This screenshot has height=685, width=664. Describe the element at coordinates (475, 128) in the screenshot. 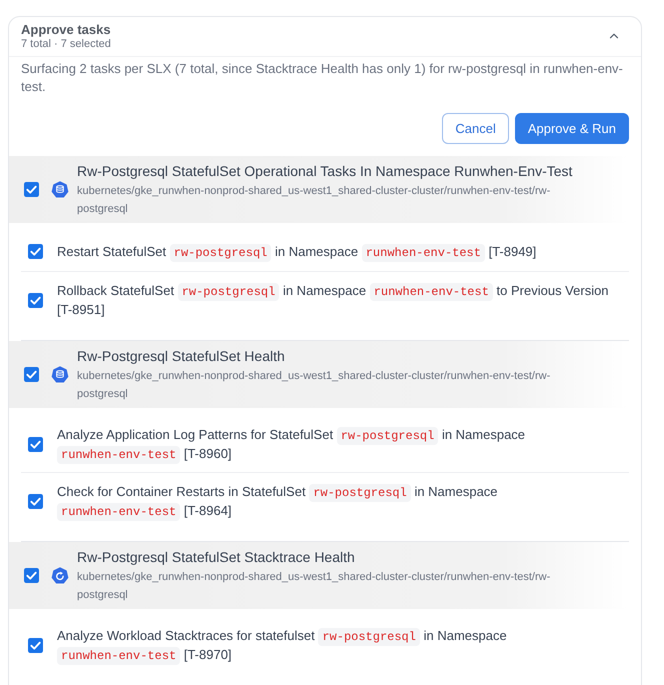

I see `cancel-button: Cancel` at that location.